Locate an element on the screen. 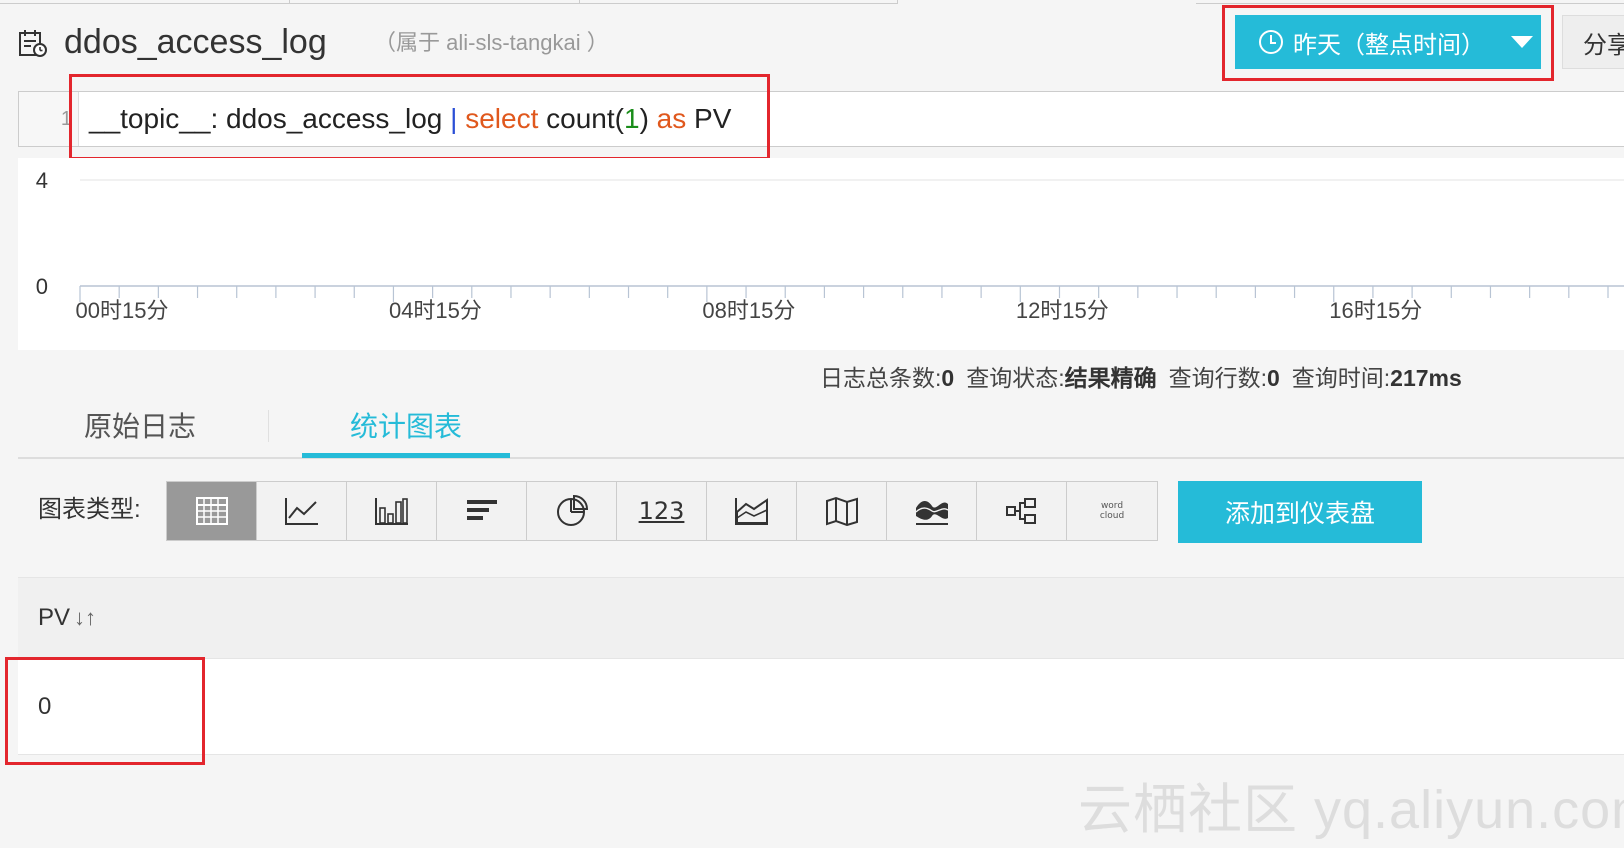 The height and width of the screenshot is (848, 1624). word-cloud-line2: cloud is located at coordinates (1112, 516).